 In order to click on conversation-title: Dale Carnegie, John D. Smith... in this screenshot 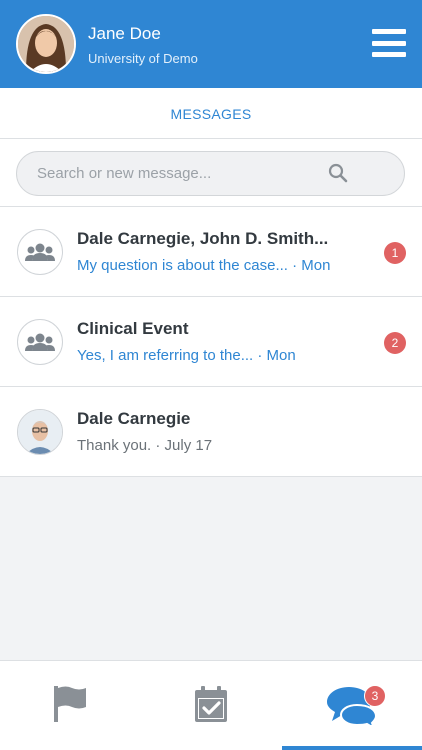, I will do `click(203, 238)`.